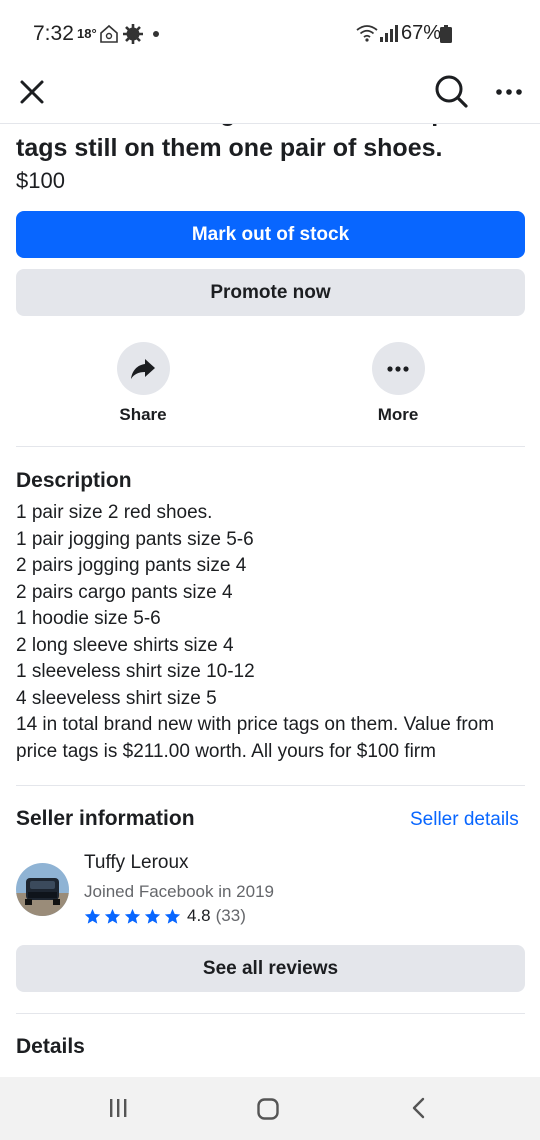 Image resolution: width=540 pixels, height=1140 pixels. Describe the element at coordinates (156, 34) in the screenshot. I see `notification-dot-icon` at that location.